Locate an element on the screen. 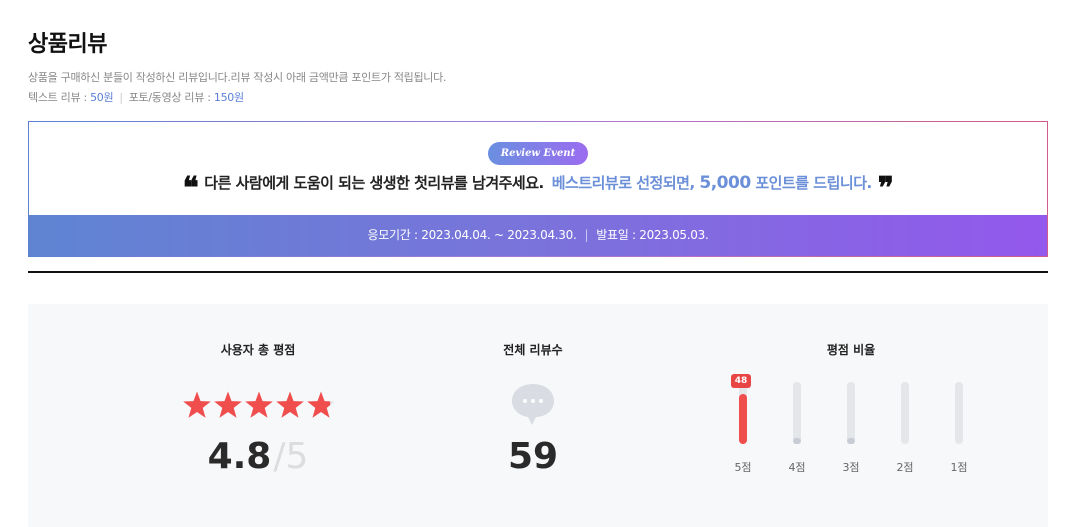 The height and width of the screenshot is (527, 1067). page-title: 상품리뷰 is located at coordinates (67, 44).